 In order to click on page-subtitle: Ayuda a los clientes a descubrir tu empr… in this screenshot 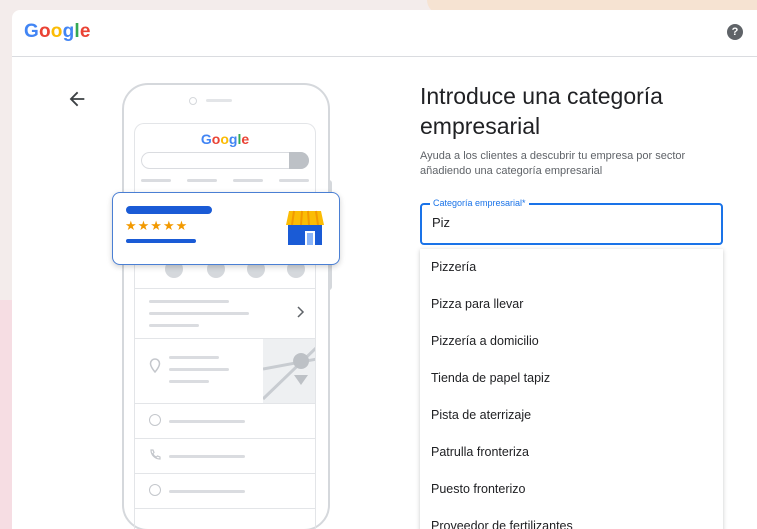, I will do `click(553, 163)`.